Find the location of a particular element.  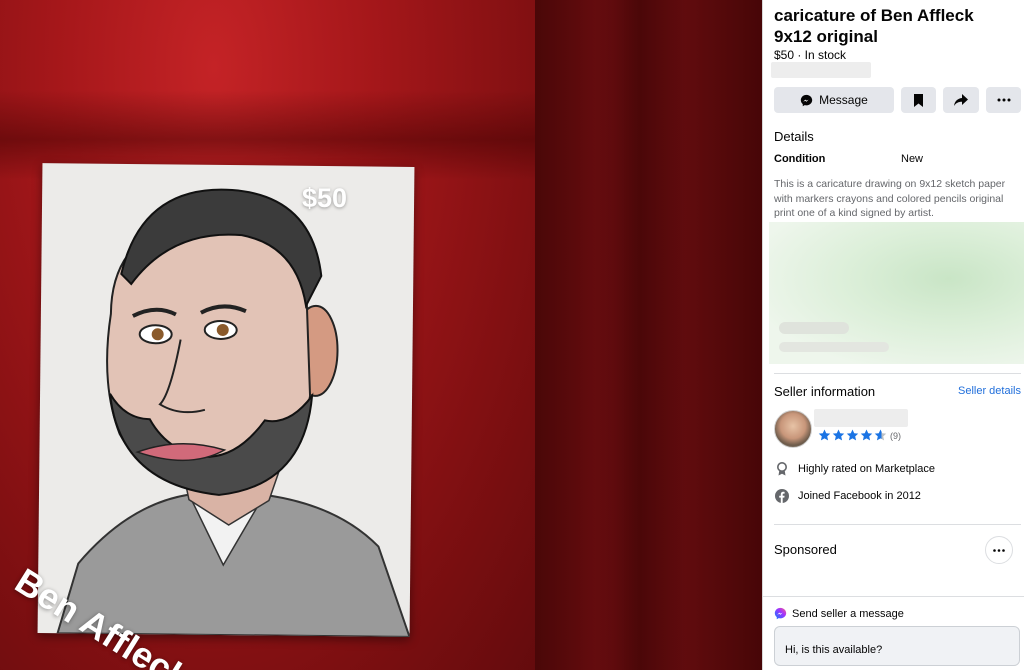

seller-information-heading: Seller information is located at coordinates (825, 391).